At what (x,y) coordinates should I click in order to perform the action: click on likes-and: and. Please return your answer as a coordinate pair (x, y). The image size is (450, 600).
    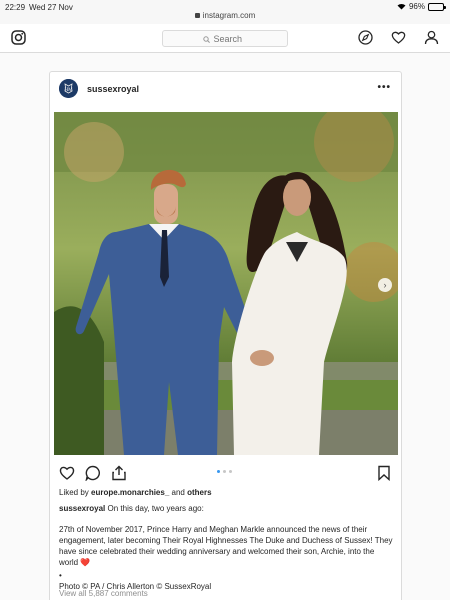
    Looking at the image, I should click on (178, 492).